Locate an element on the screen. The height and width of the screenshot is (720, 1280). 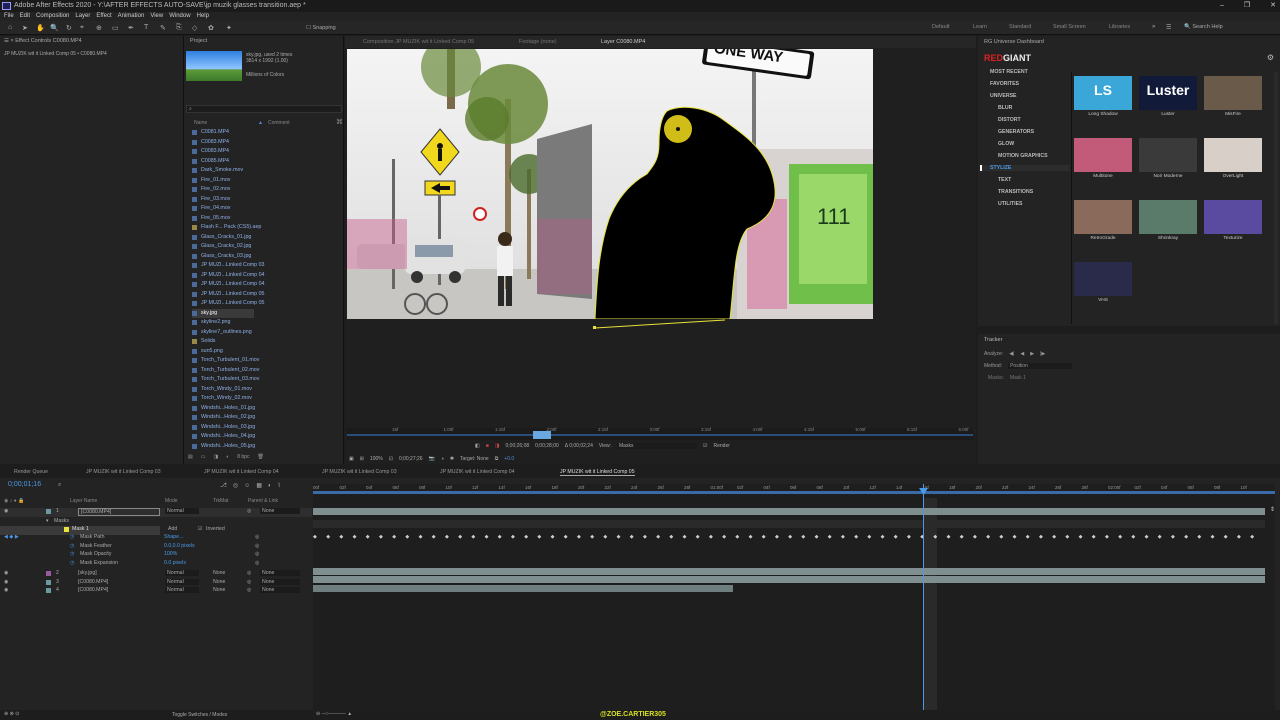
menu-help: Help is located at coordinates (203, 16).